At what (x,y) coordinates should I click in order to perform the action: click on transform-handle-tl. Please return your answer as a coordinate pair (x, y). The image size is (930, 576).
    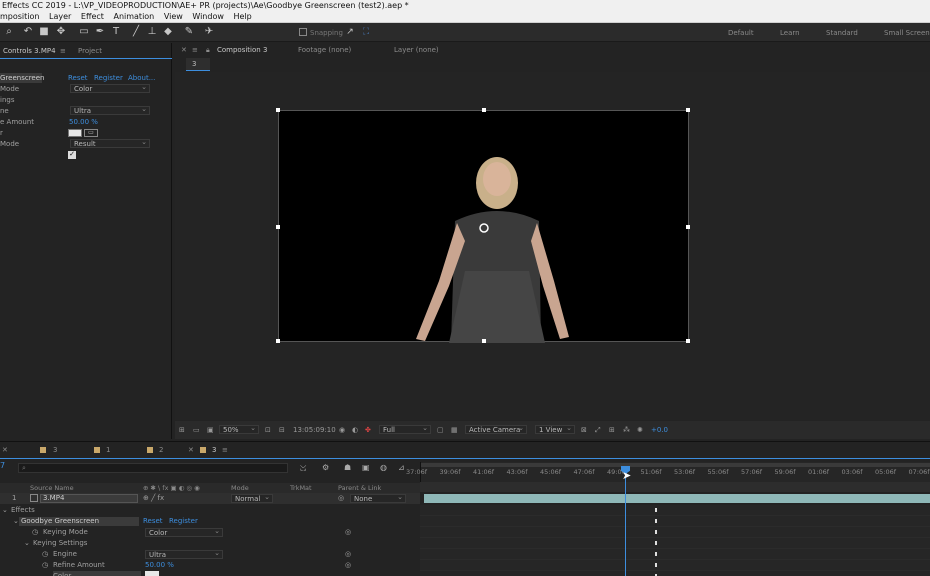
    Looking at the image, I should click on (278, 110).